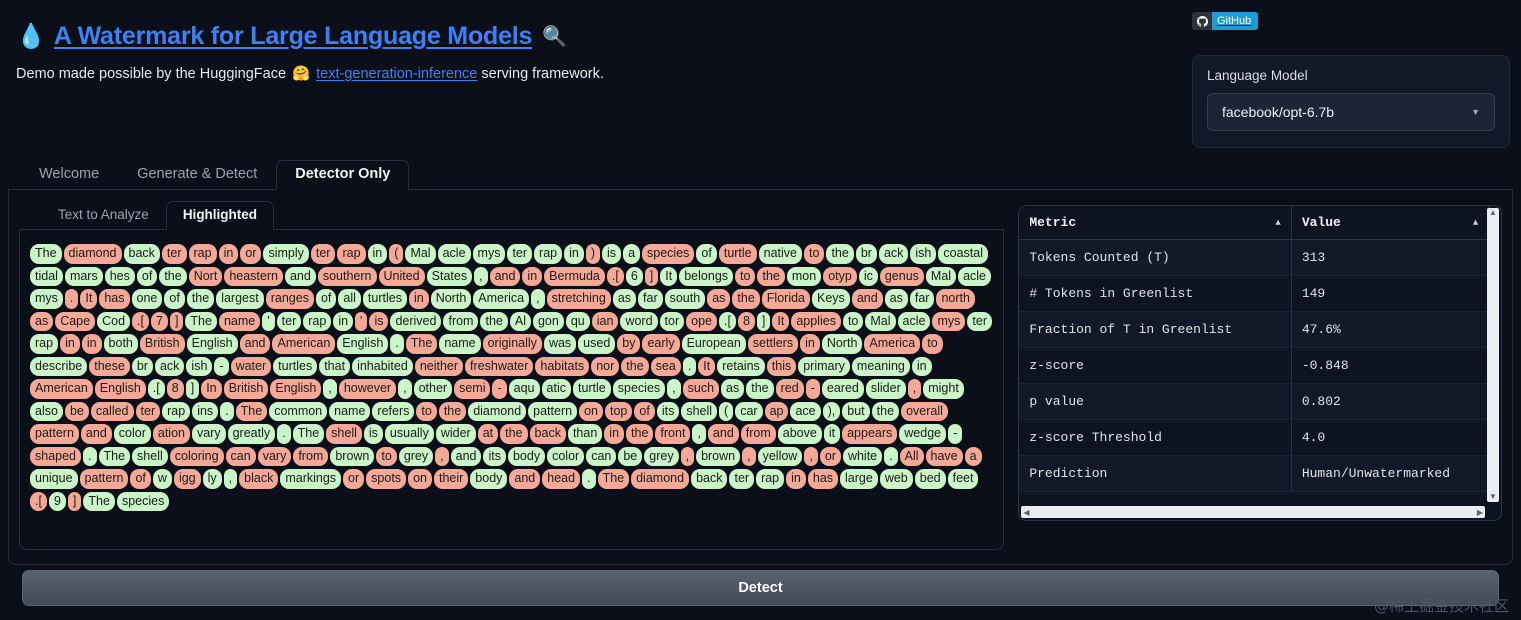 The image size is (1521, 620). Describe the element at coordinates (632, 254) in the screenshot. I see `token: a` at that location.